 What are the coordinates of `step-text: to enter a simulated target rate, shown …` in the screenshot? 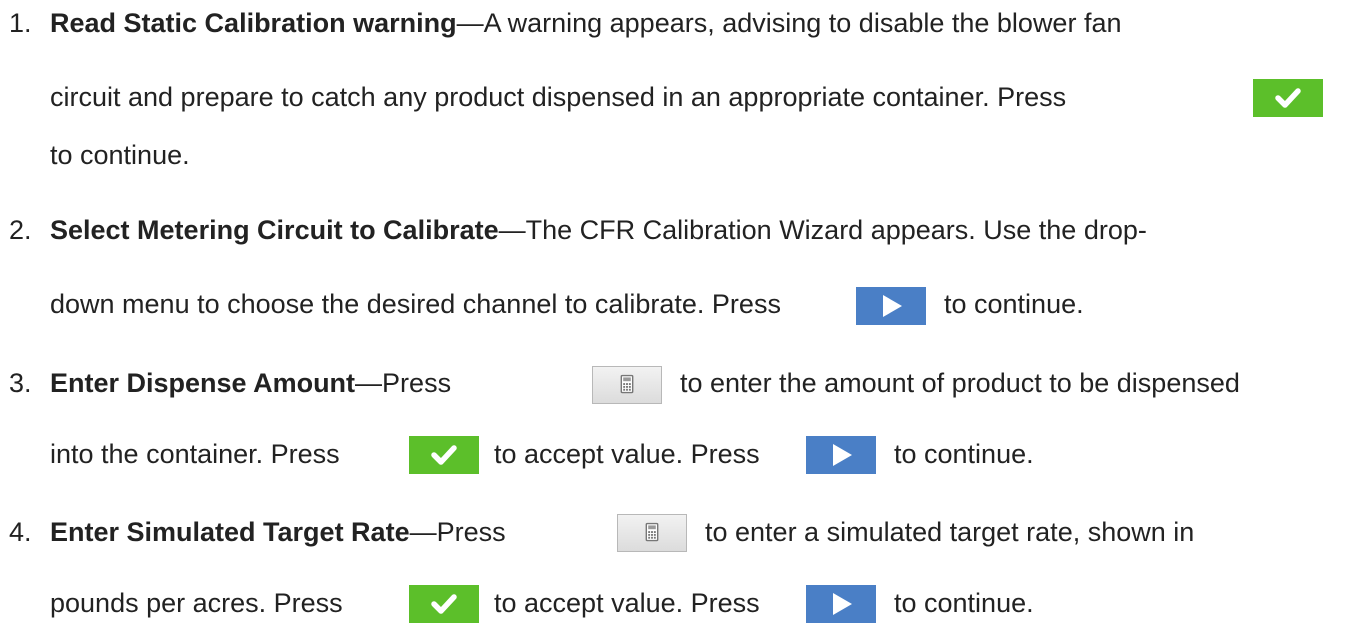 It's located at (950, 532).